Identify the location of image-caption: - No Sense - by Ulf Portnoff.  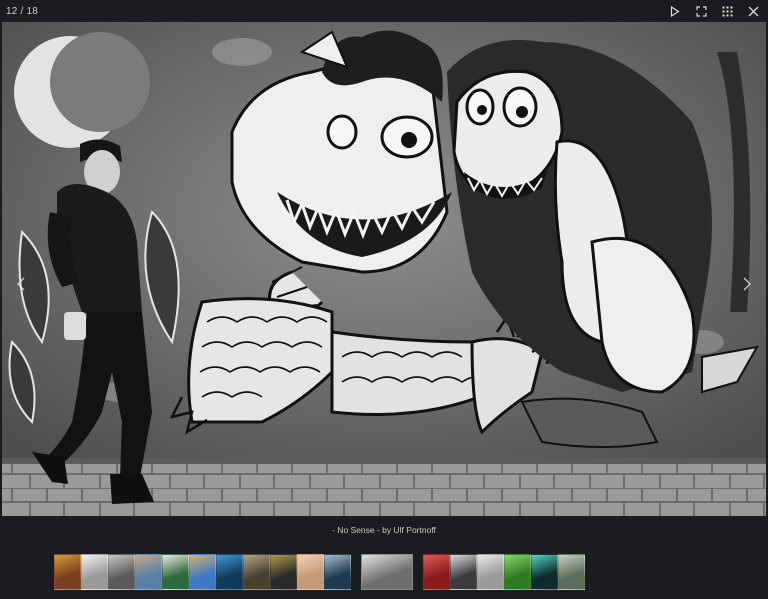
(384, 530).